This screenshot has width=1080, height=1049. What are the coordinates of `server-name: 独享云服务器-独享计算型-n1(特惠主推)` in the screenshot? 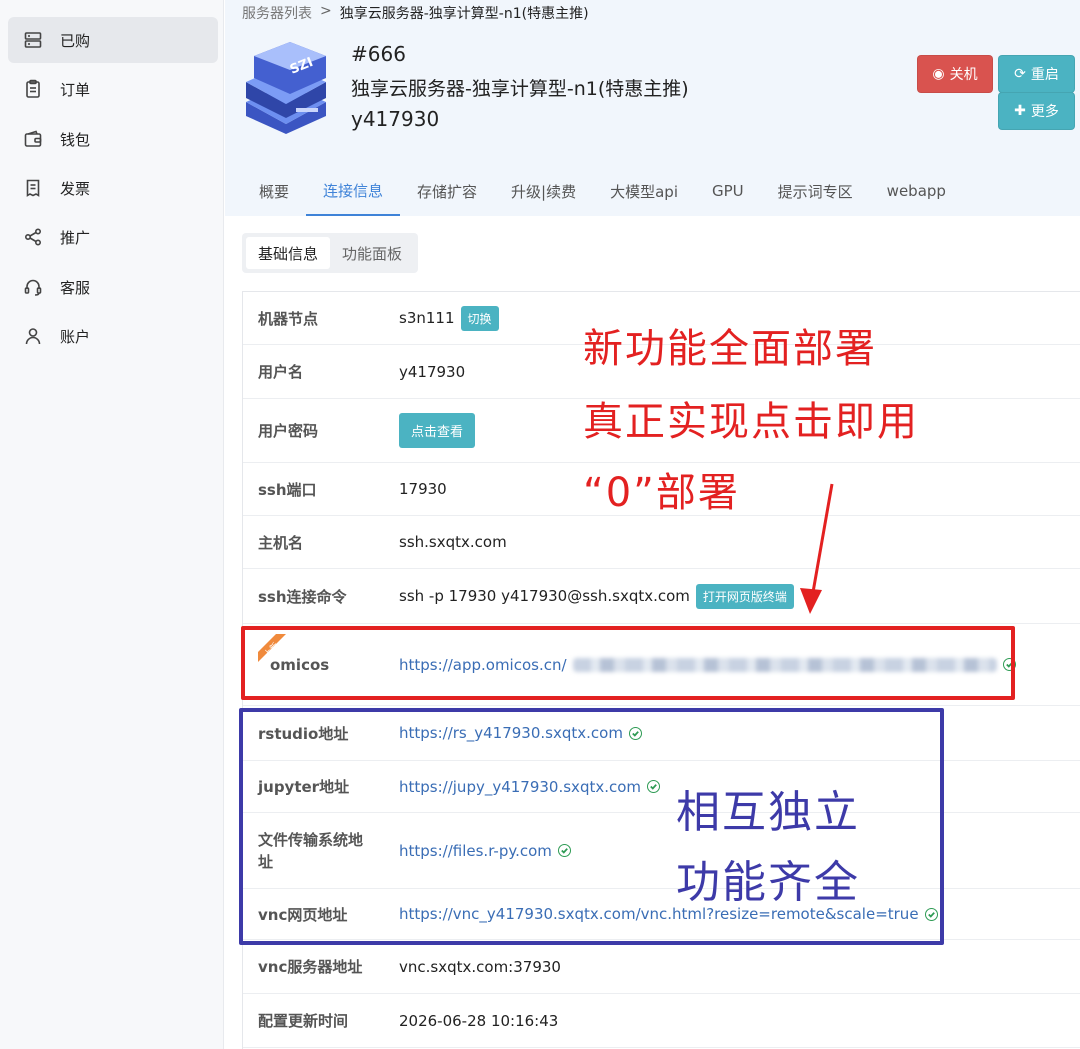 It's located at (520, 89).